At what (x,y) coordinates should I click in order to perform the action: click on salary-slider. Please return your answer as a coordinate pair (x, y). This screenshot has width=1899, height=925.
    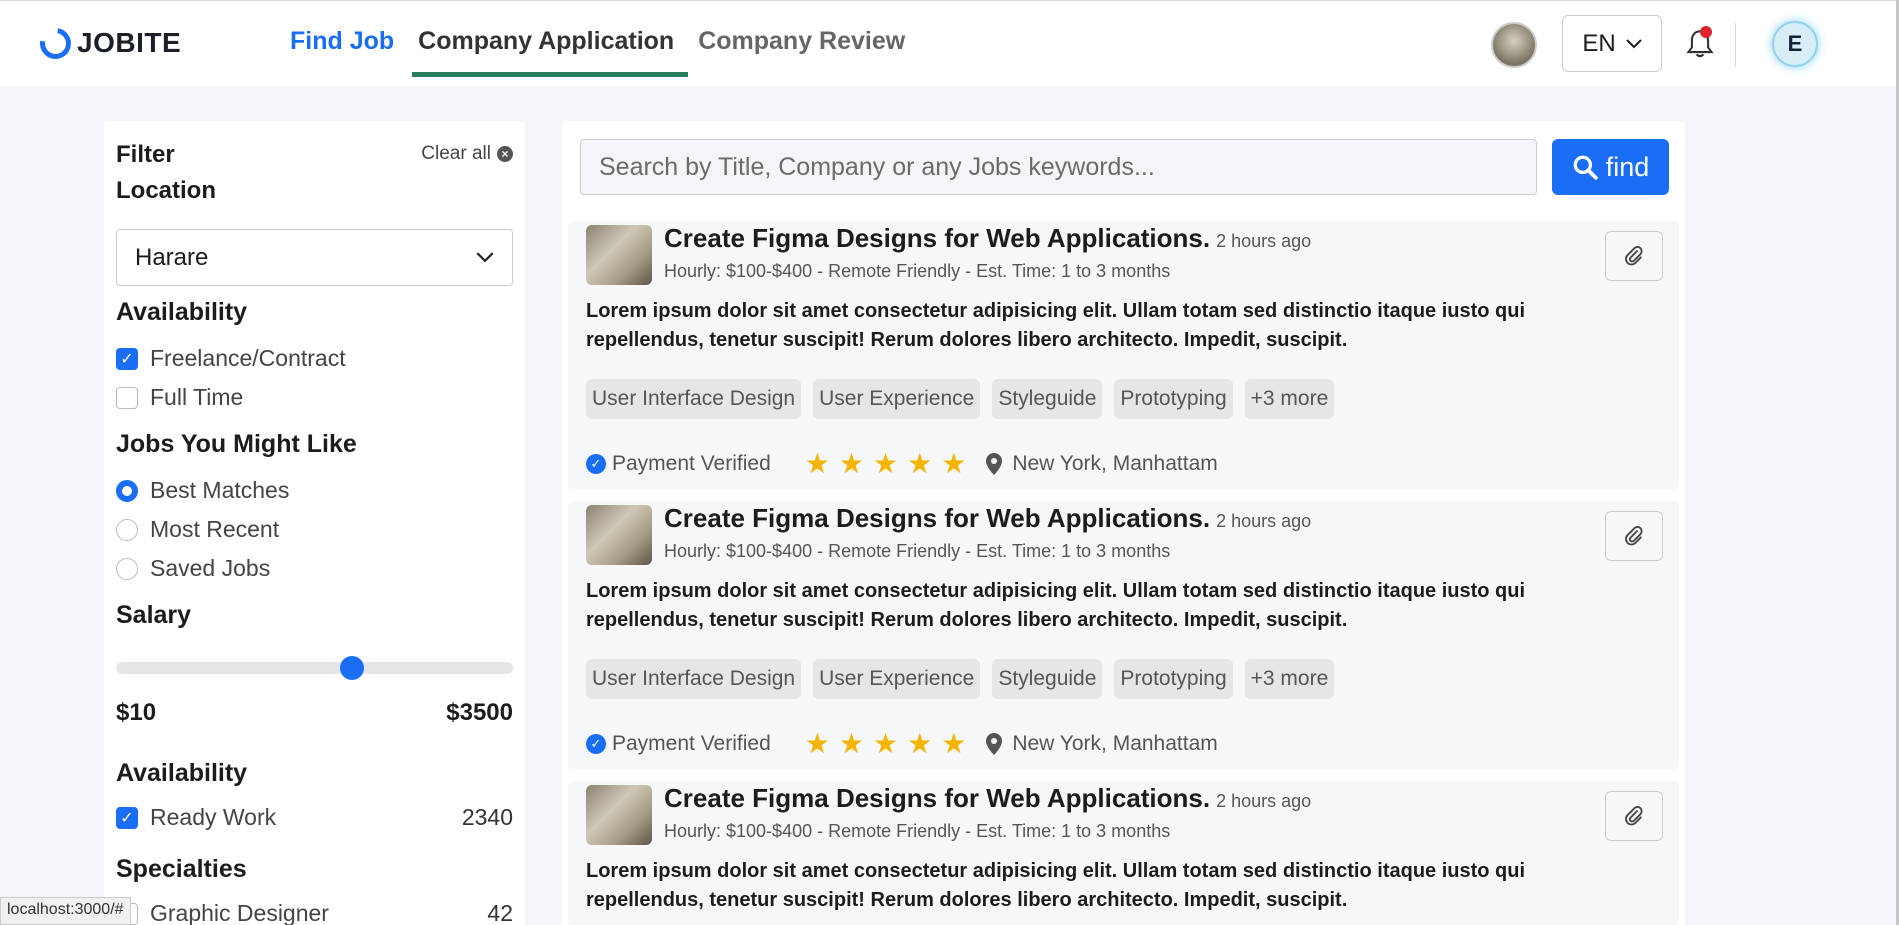
    Looking at the image, I should click on (314, 668).